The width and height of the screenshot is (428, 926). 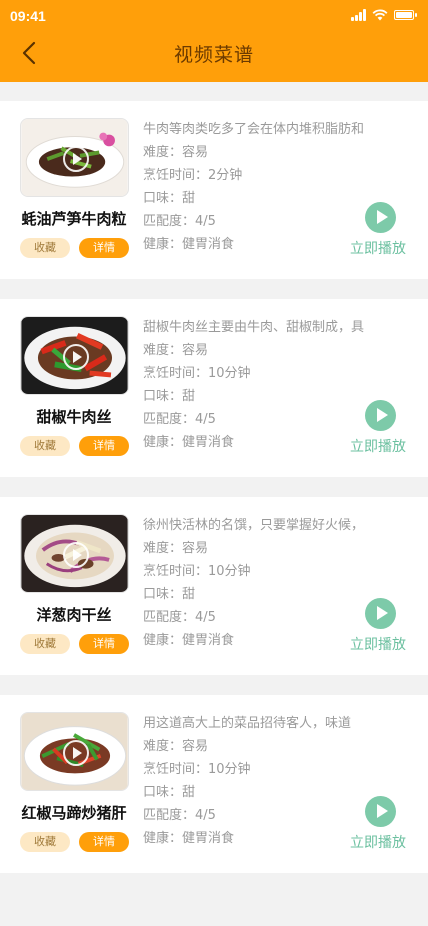 What do you see at coordinates (74, 417) in the screenshot?
I see `dish-name: 甜椒牛肉丝` at bounding box center [74, 417].